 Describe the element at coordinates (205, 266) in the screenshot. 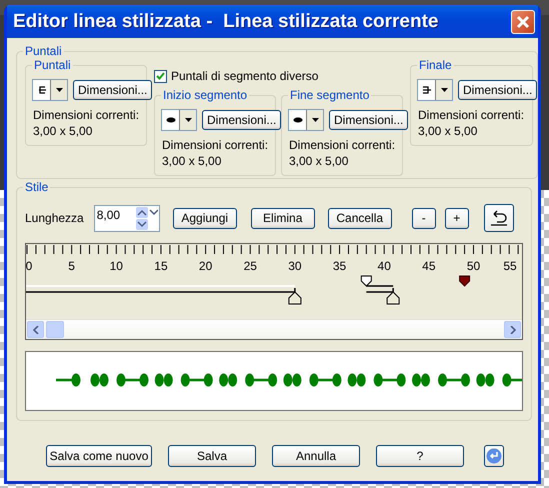

I see `ruler-label: 20` at that location.